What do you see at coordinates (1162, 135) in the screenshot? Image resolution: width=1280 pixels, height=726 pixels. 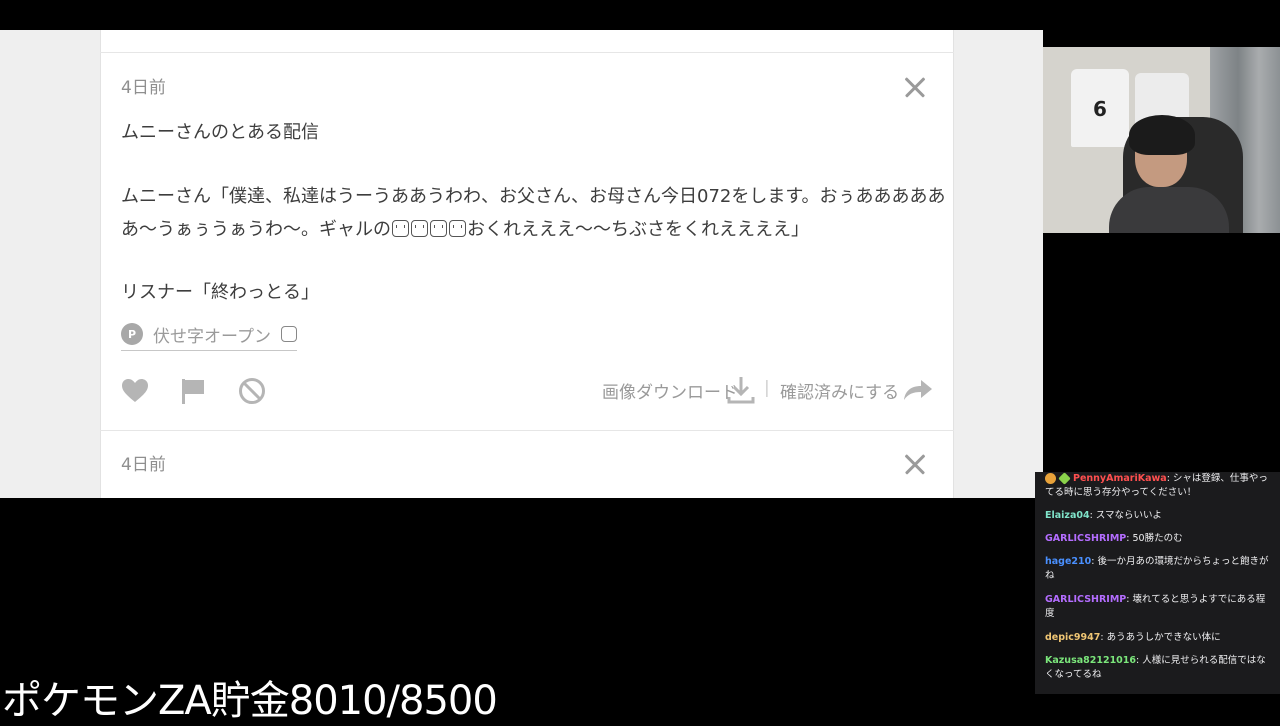 I see `streamer-hair` at bounding box center [1162, 135].